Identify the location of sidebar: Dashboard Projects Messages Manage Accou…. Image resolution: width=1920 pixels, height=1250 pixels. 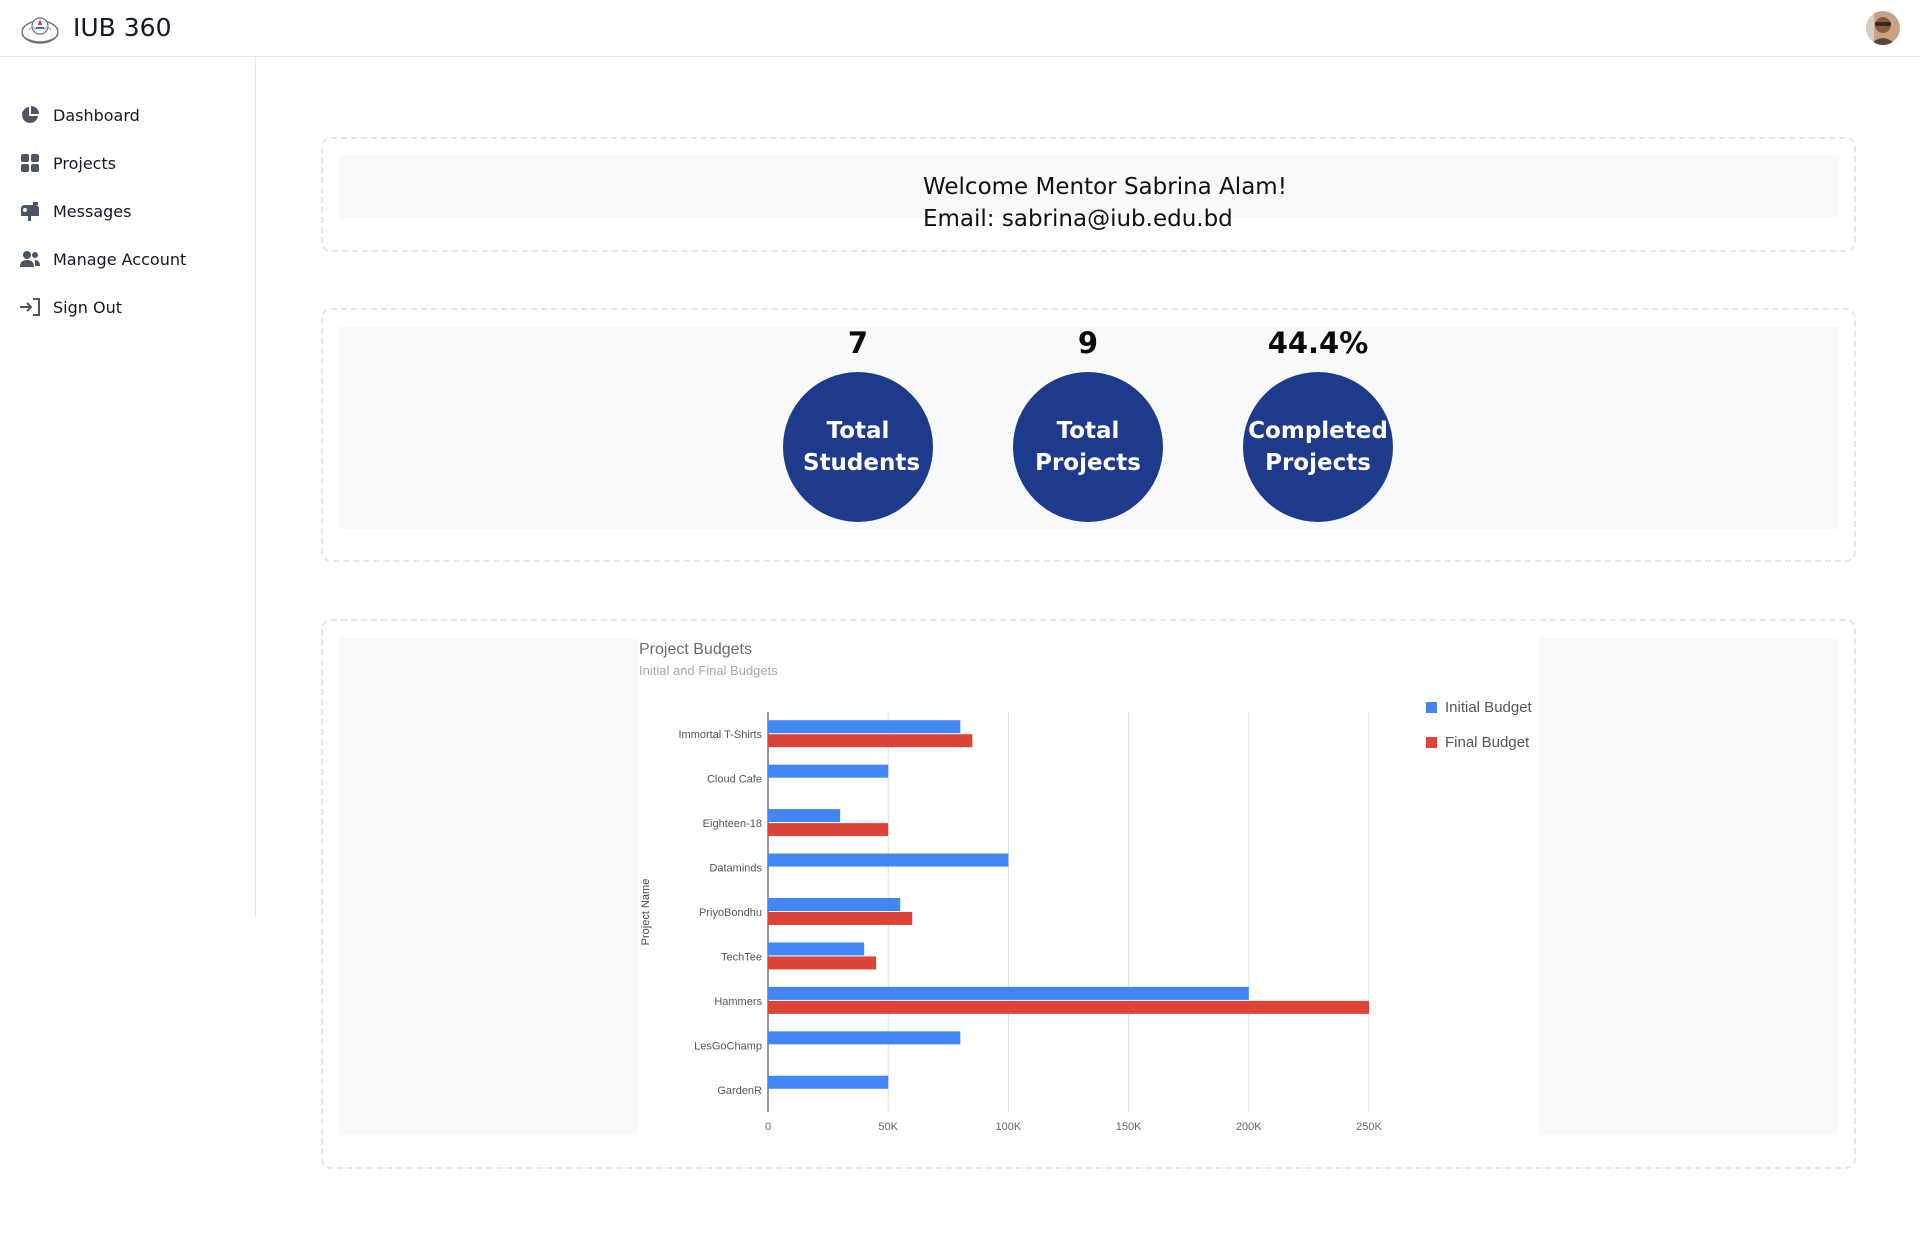
(128, 487).